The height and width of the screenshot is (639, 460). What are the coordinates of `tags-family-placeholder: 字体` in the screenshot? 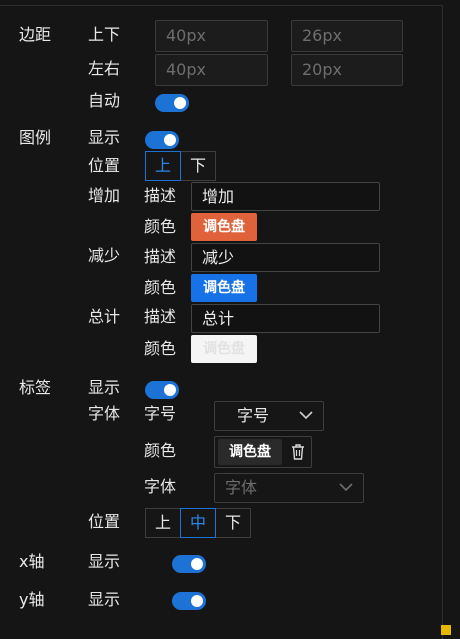 It's located at (241, 487).